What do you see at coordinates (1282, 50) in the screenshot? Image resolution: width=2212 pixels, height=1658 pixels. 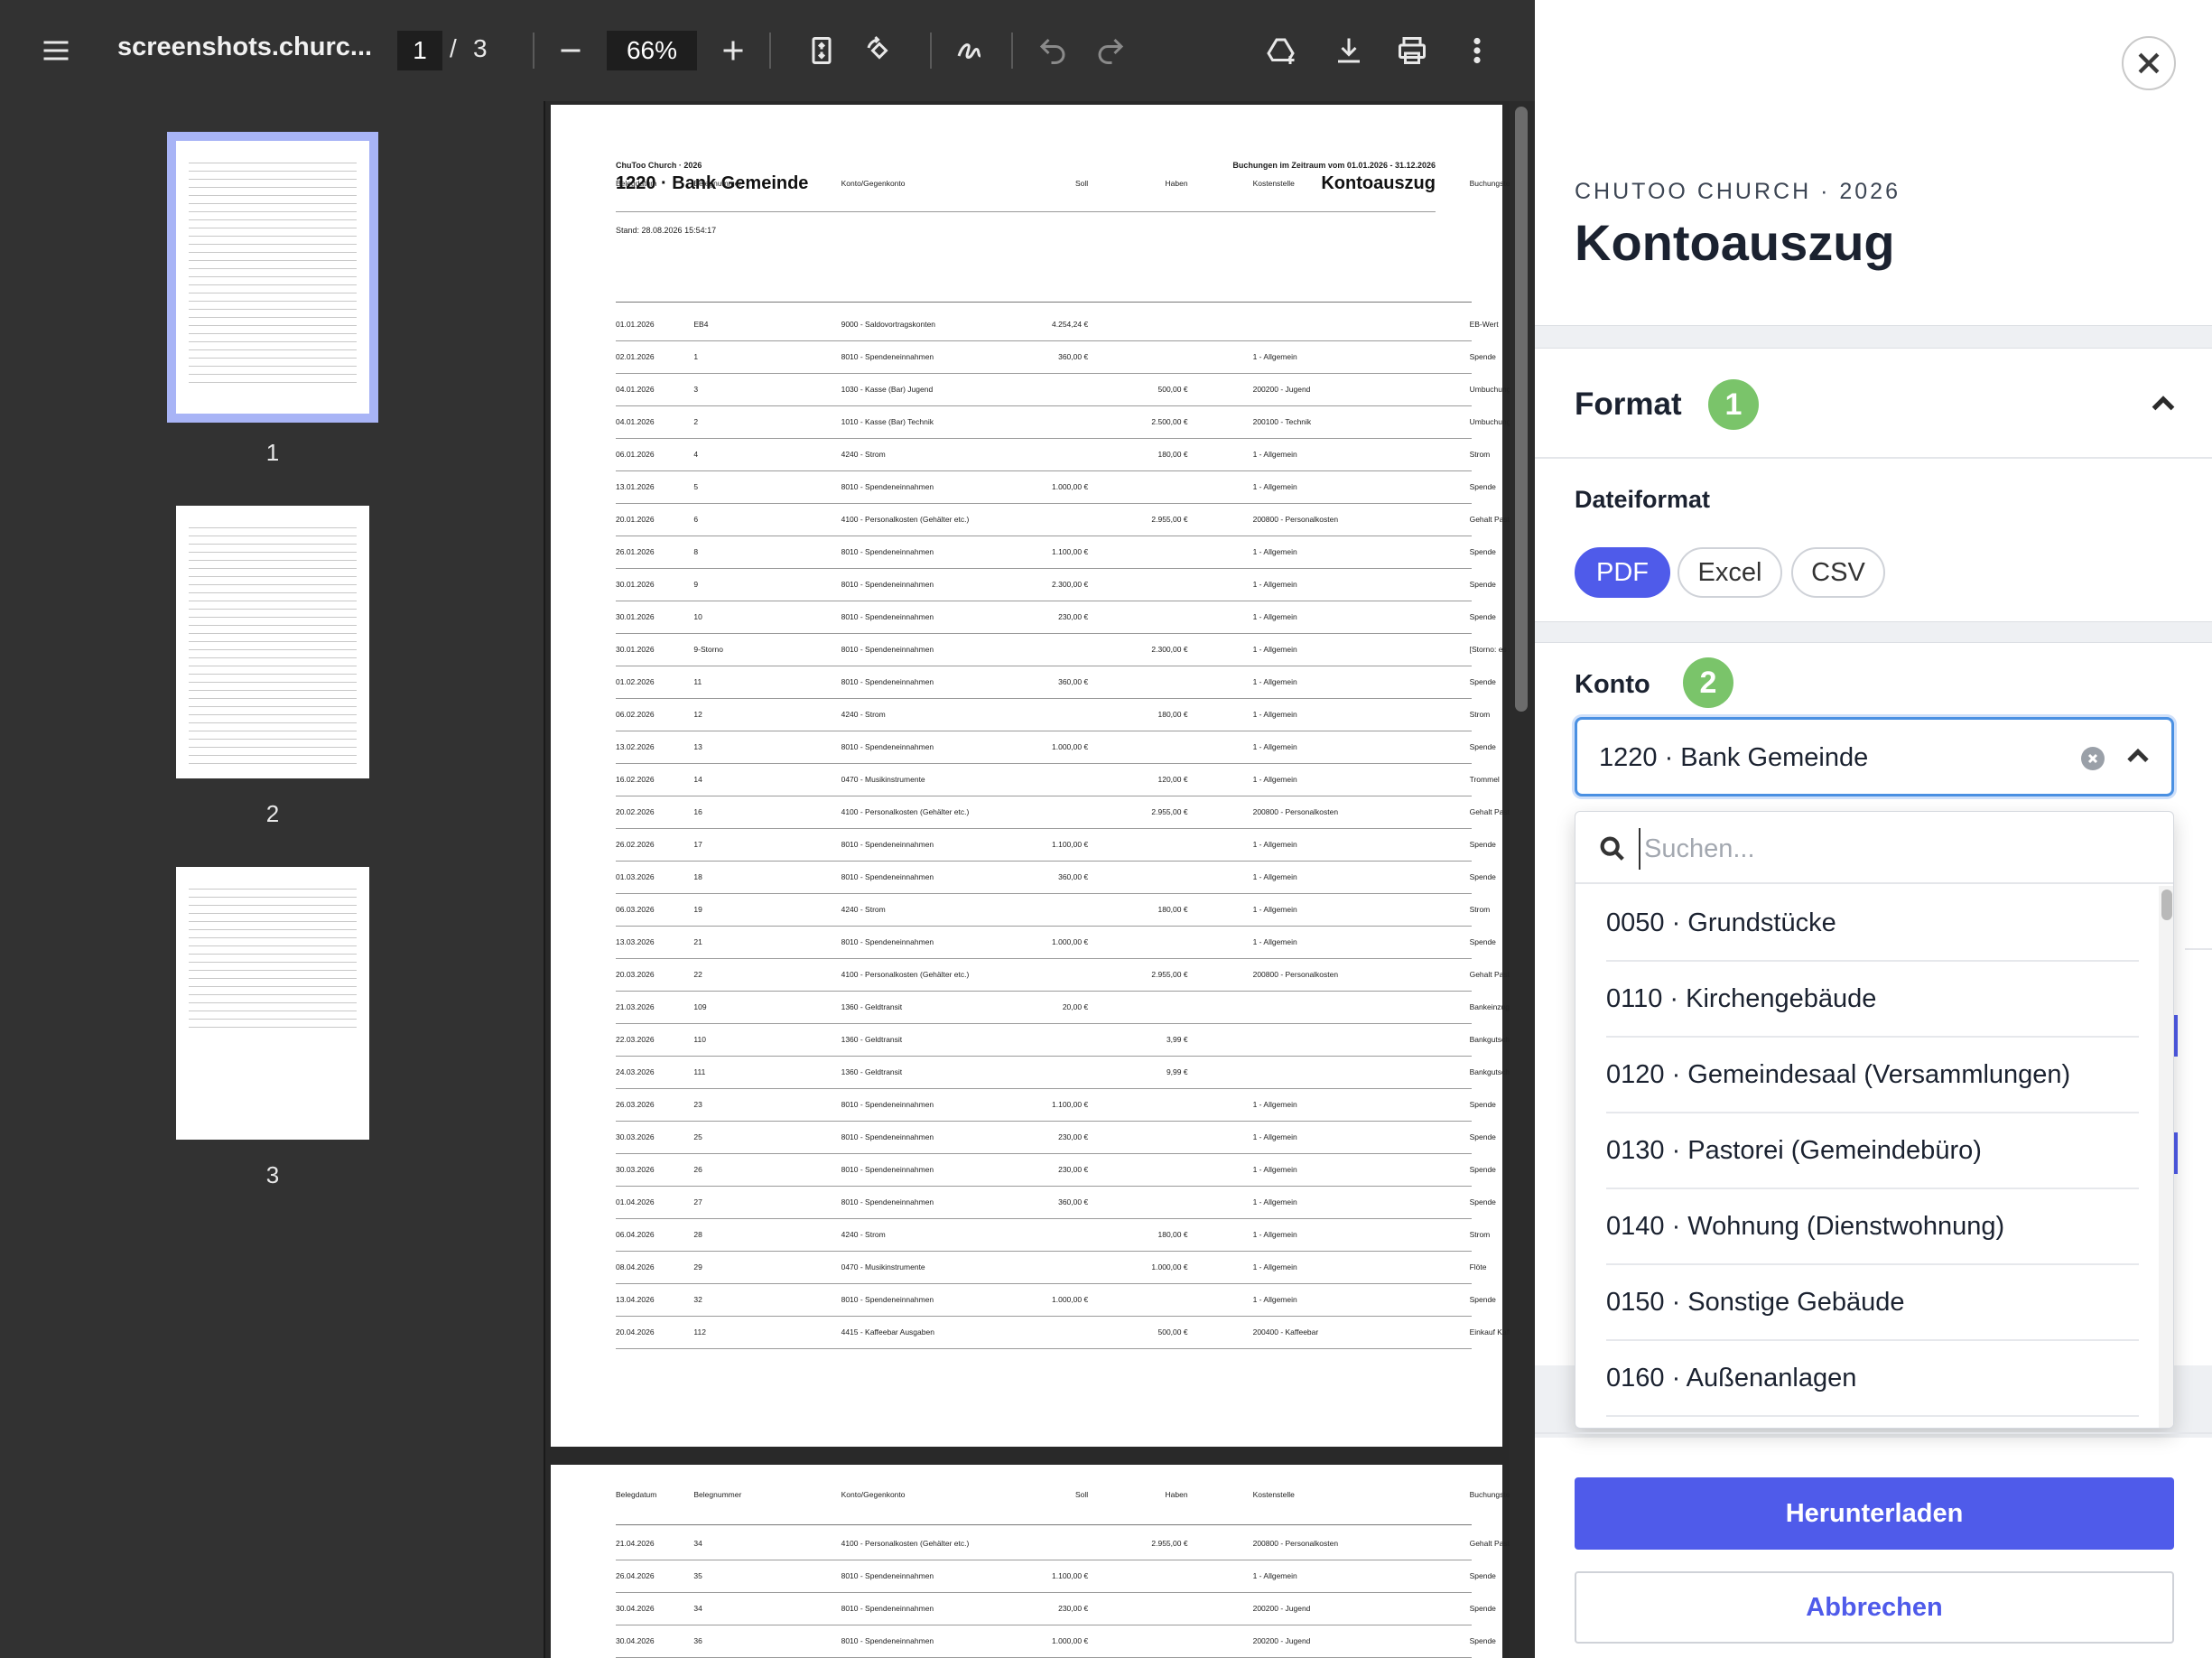 I see `add-to-drive-icon` at bounding box center [1282, 50].